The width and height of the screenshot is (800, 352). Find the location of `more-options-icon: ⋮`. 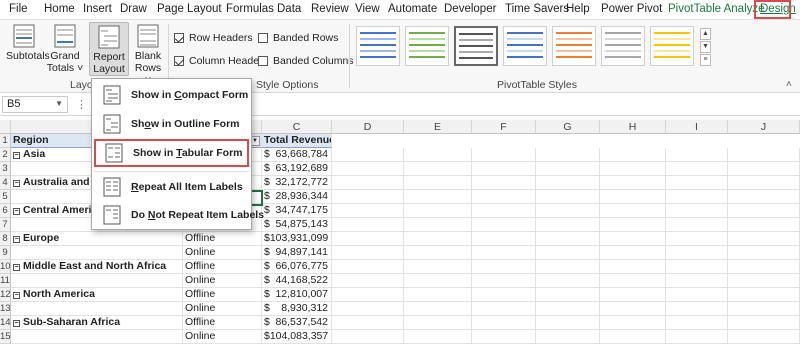

more-options-icon: ⋮ is located at coordinates (81, 104).